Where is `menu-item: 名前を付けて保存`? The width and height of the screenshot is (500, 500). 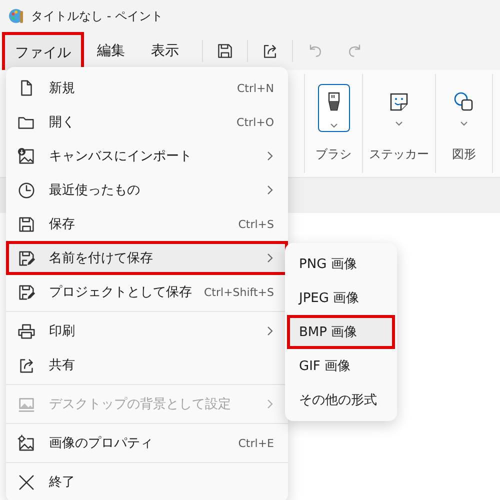 menu-item: 名前を付けて保存 is located at coordinates (147, 258).